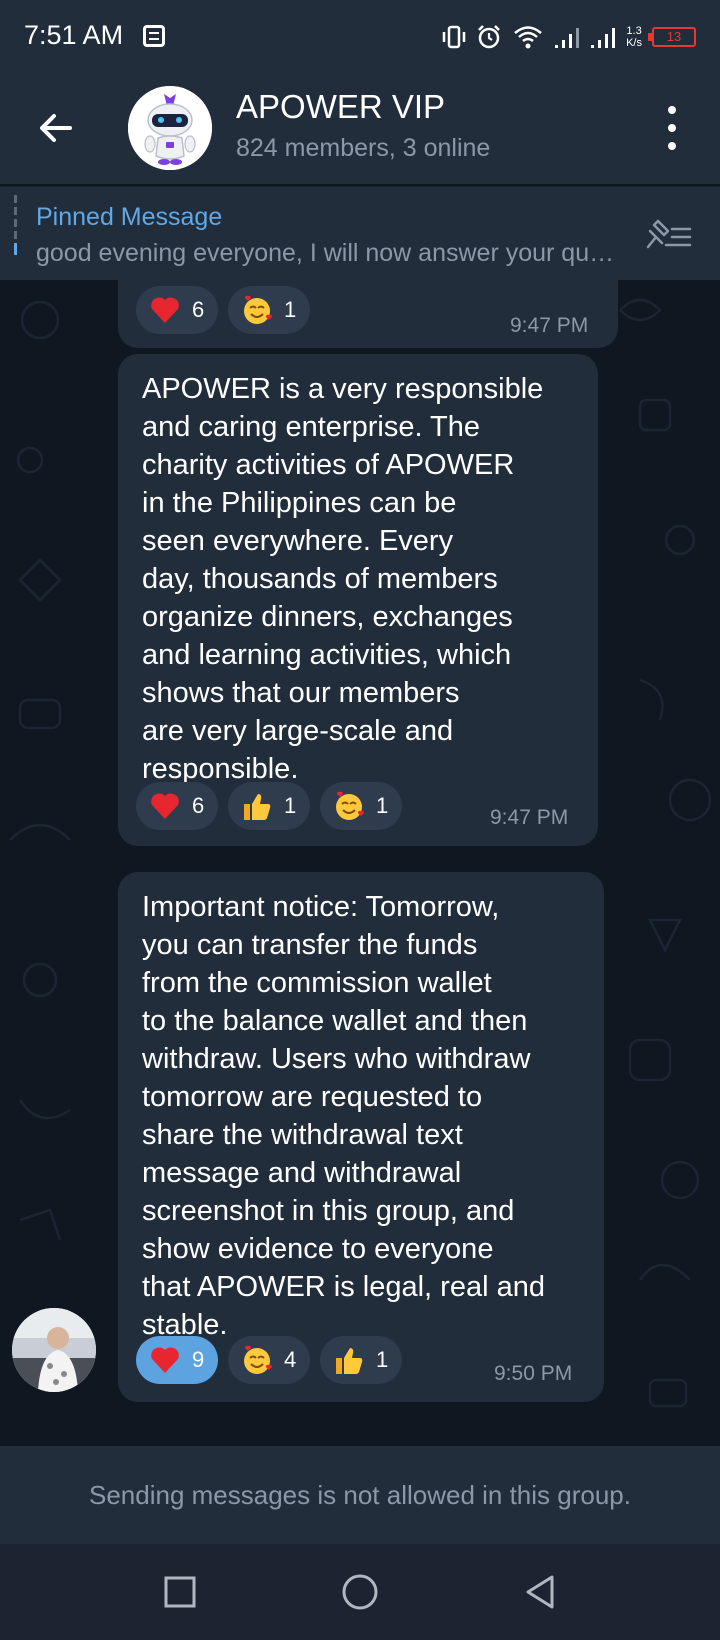 This screenshot has width=720, height=1640. Describe the element at coordinates (528, 37) in the screenshot. I see `wifi-icon` at that location.